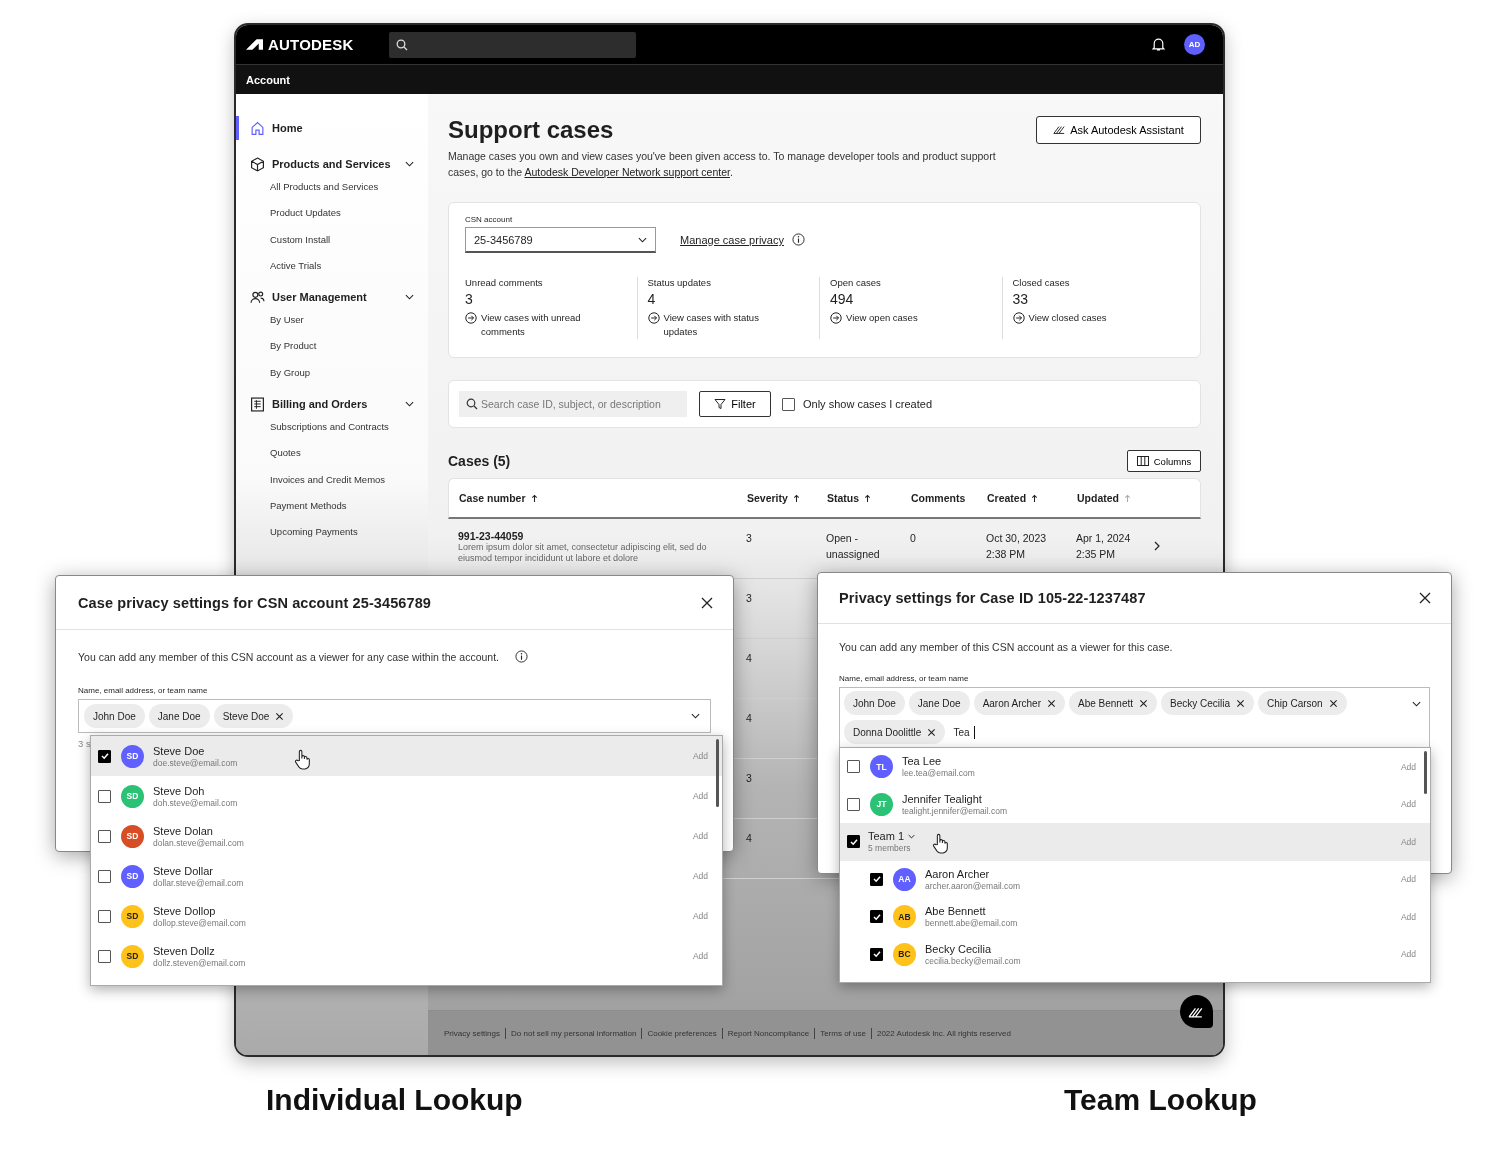 Image resolution: width=1511 pixels, height=1149 pixels. I want to click on nav-subitem: Upcoming Payments, so click(332, 538).